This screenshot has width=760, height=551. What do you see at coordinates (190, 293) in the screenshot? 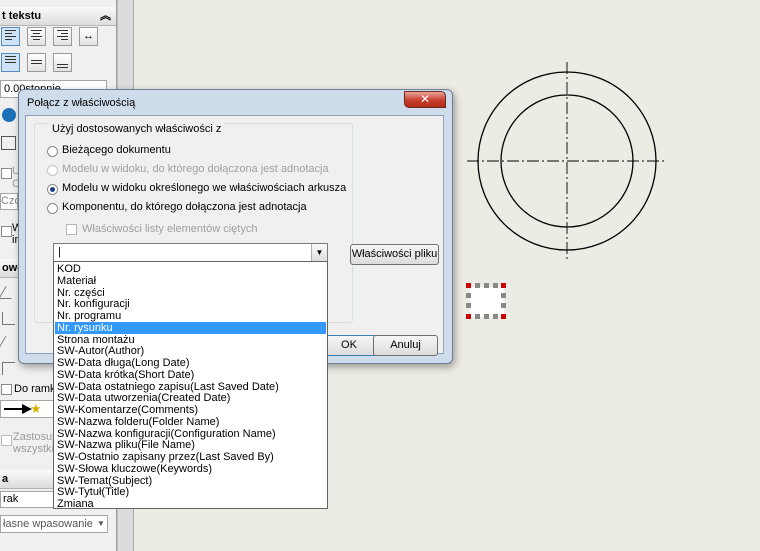
I see `dropdown-item: Nr. części` at bounding box center [190, 293].